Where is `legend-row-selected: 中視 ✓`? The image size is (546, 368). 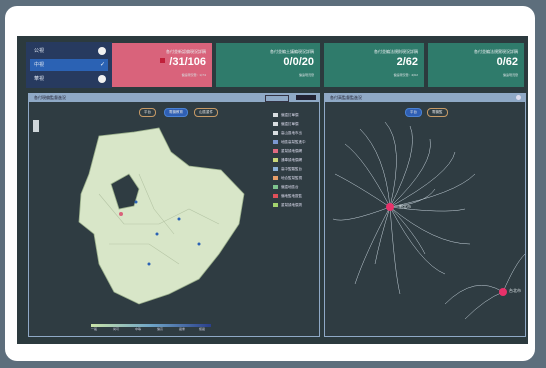
legend-row-selected: 中視 ✓ is located at coordinates (69, 65).